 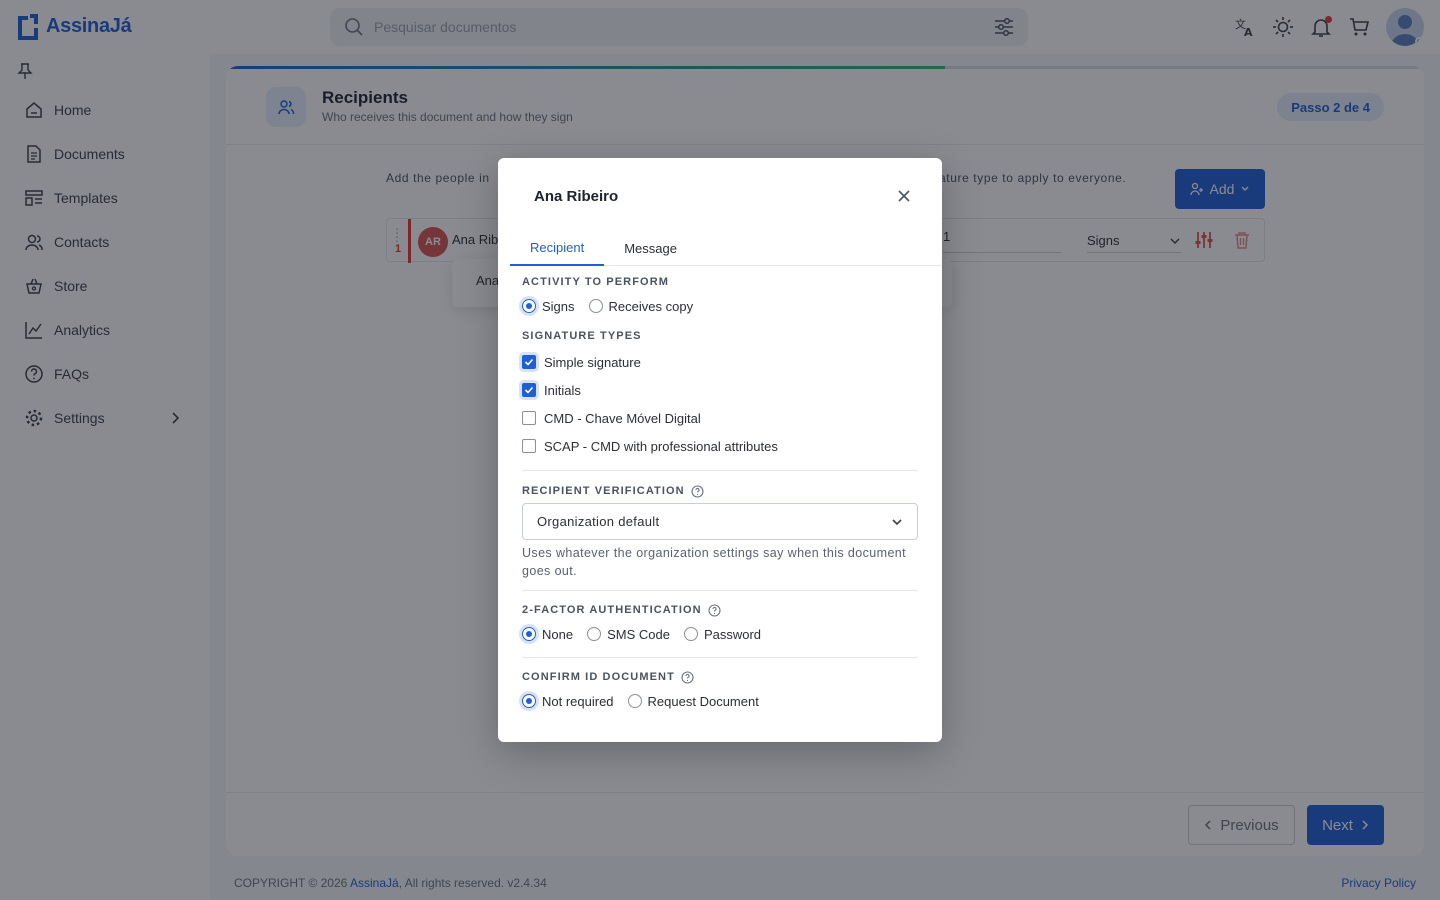 What do you see at coordinates (720, 362) in the screenshot?
I see `signature-option-simple: Simple signature` at bounding box center [720, 362].